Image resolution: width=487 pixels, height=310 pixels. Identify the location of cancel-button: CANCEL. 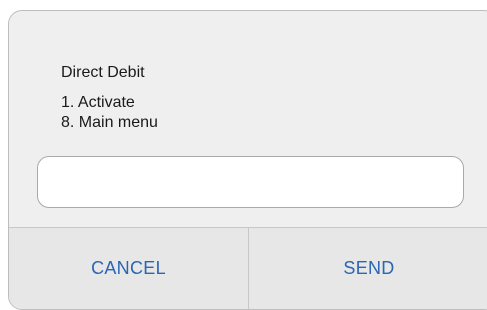
(129, 268).